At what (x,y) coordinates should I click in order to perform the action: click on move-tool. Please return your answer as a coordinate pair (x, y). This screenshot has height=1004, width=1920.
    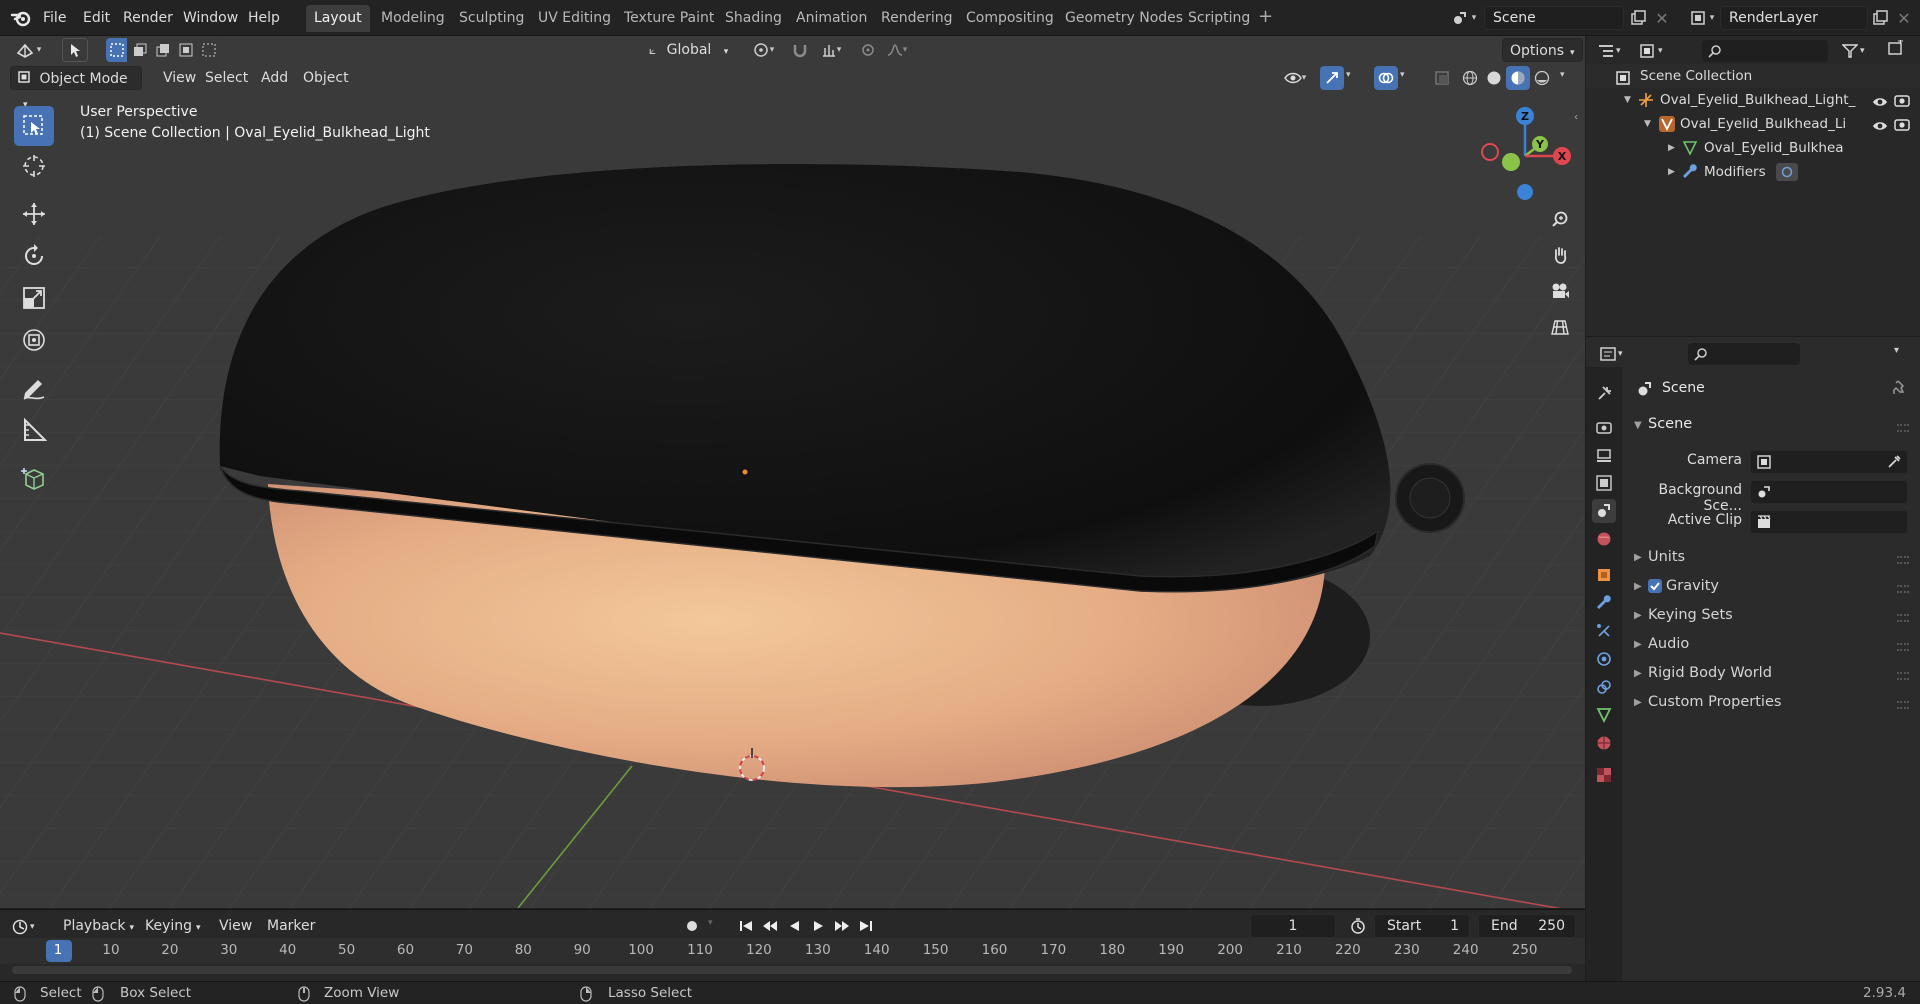
    Looking at the image, I should click on (34, 214).